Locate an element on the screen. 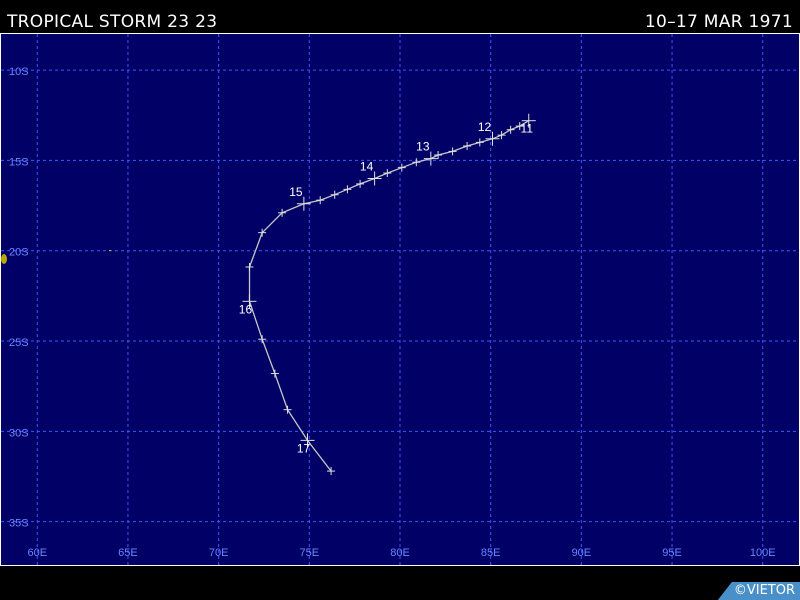 The width and height of the screenshot is (800, 600). lon-label: 85E is located at coordinates (491, 553).